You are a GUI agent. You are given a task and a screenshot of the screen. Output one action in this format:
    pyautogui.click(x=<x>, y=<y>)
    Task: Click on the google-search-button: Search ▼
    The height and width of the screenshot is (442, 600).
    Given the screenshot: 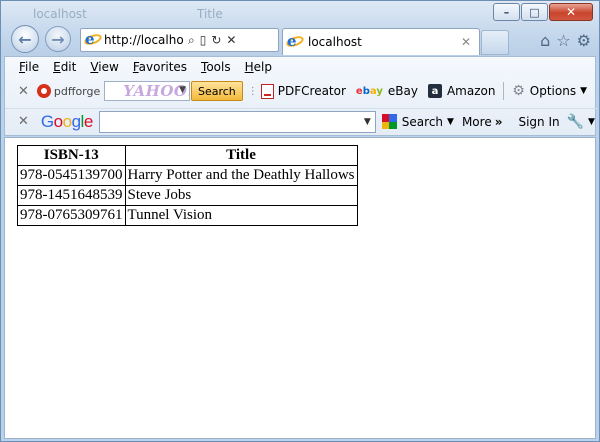 What is the action you would take?
    pyautogui.click(x=417, y=121)
    